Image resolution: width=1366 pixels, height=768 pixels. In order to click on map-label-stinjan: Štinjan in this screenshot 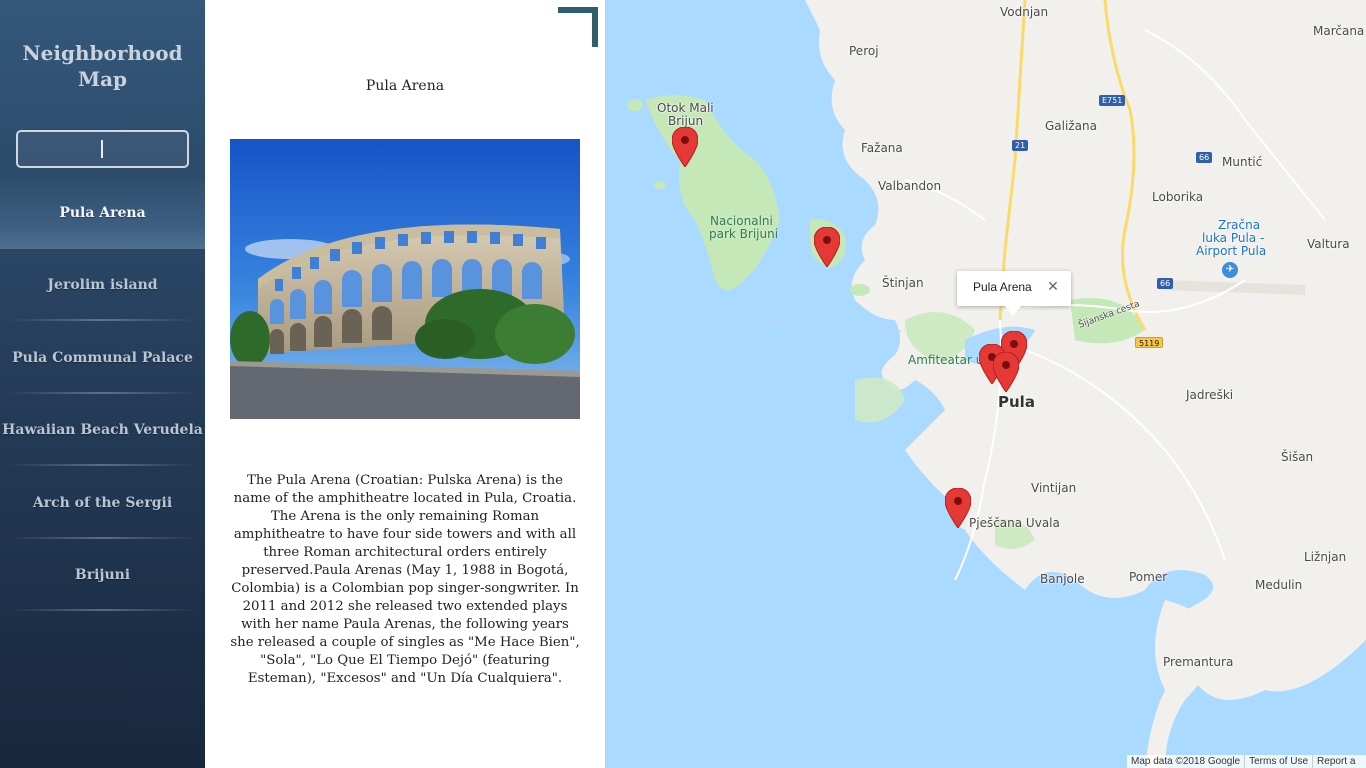, I will do `click(903, 283)`.